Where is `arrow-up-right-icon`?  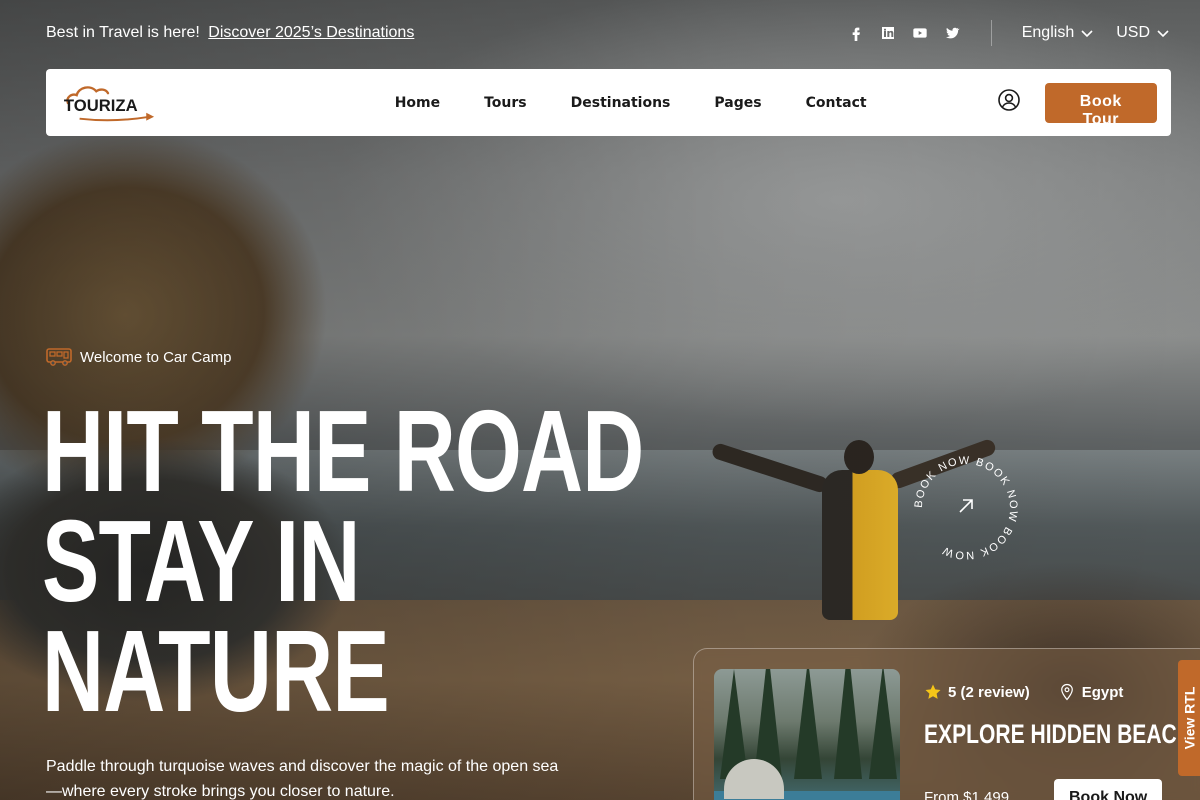
arrow-up-right-icon is located at coordinates (966, 506).